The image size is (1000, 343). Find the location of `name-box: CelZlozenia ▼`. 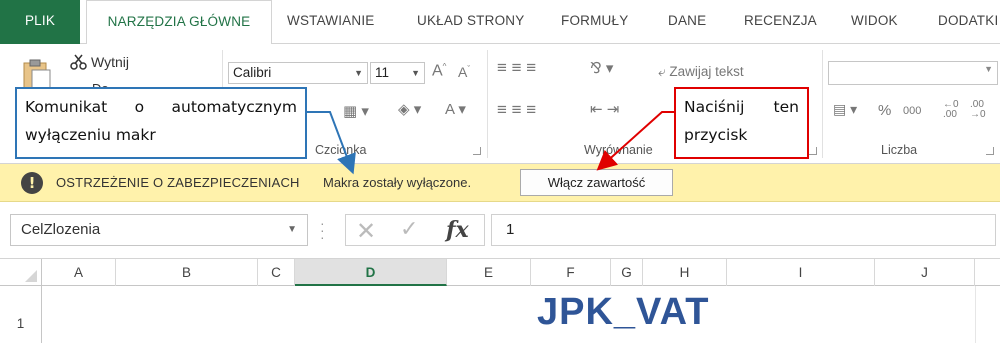

name-box: CelZlozenia ▼ is located at coordinates (159, 230).